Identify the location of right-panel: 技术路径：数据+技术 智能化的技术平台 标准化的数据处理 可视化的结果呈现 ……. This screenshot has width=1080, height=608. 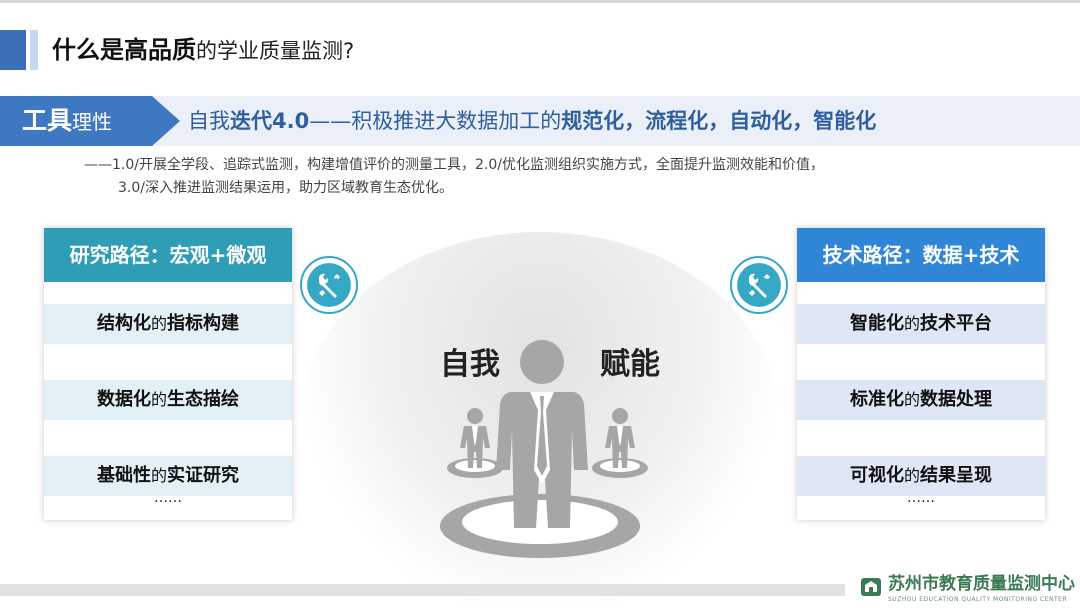
(921, 374).